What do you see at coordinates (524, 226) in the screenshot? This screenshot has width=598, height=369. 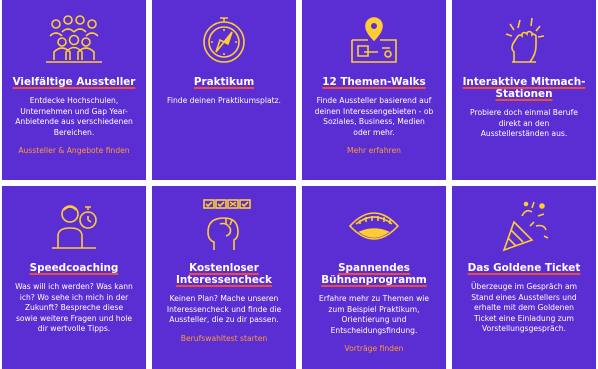 I see `party-popper-icon` at bounding box center [524, 226].